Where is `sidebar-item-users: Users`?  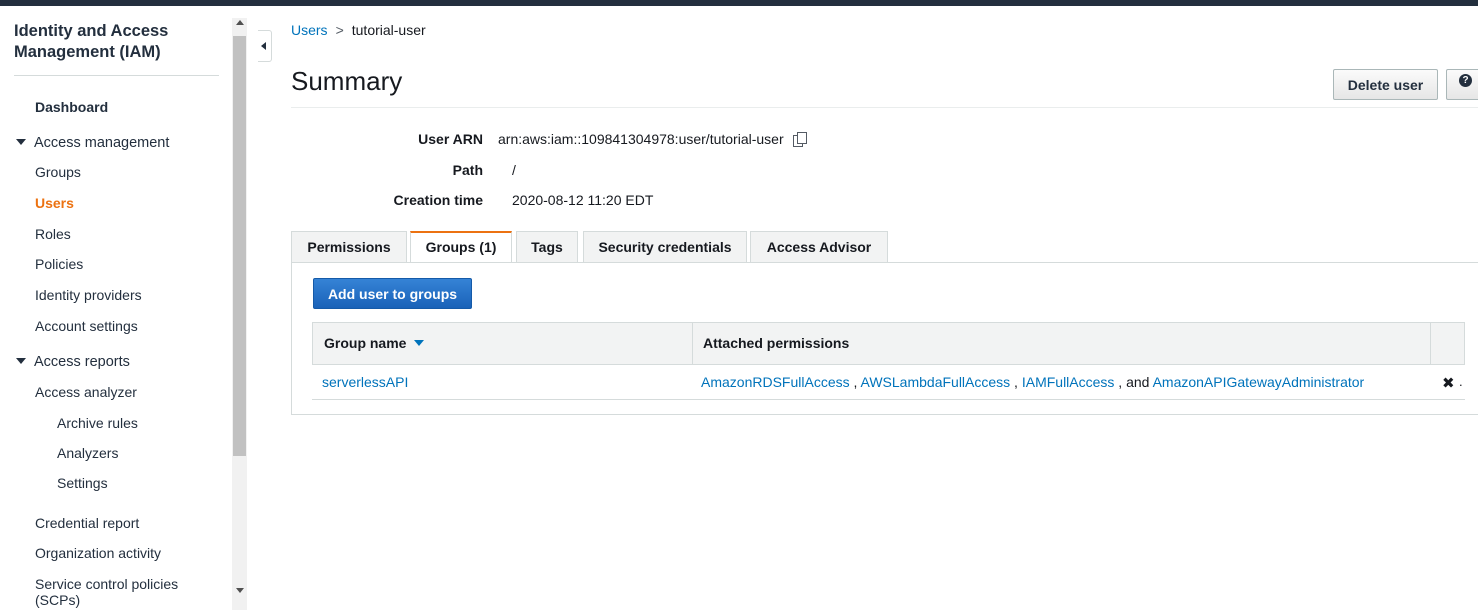
sidebar-item-users: Users is located at coordinates (54, 203).